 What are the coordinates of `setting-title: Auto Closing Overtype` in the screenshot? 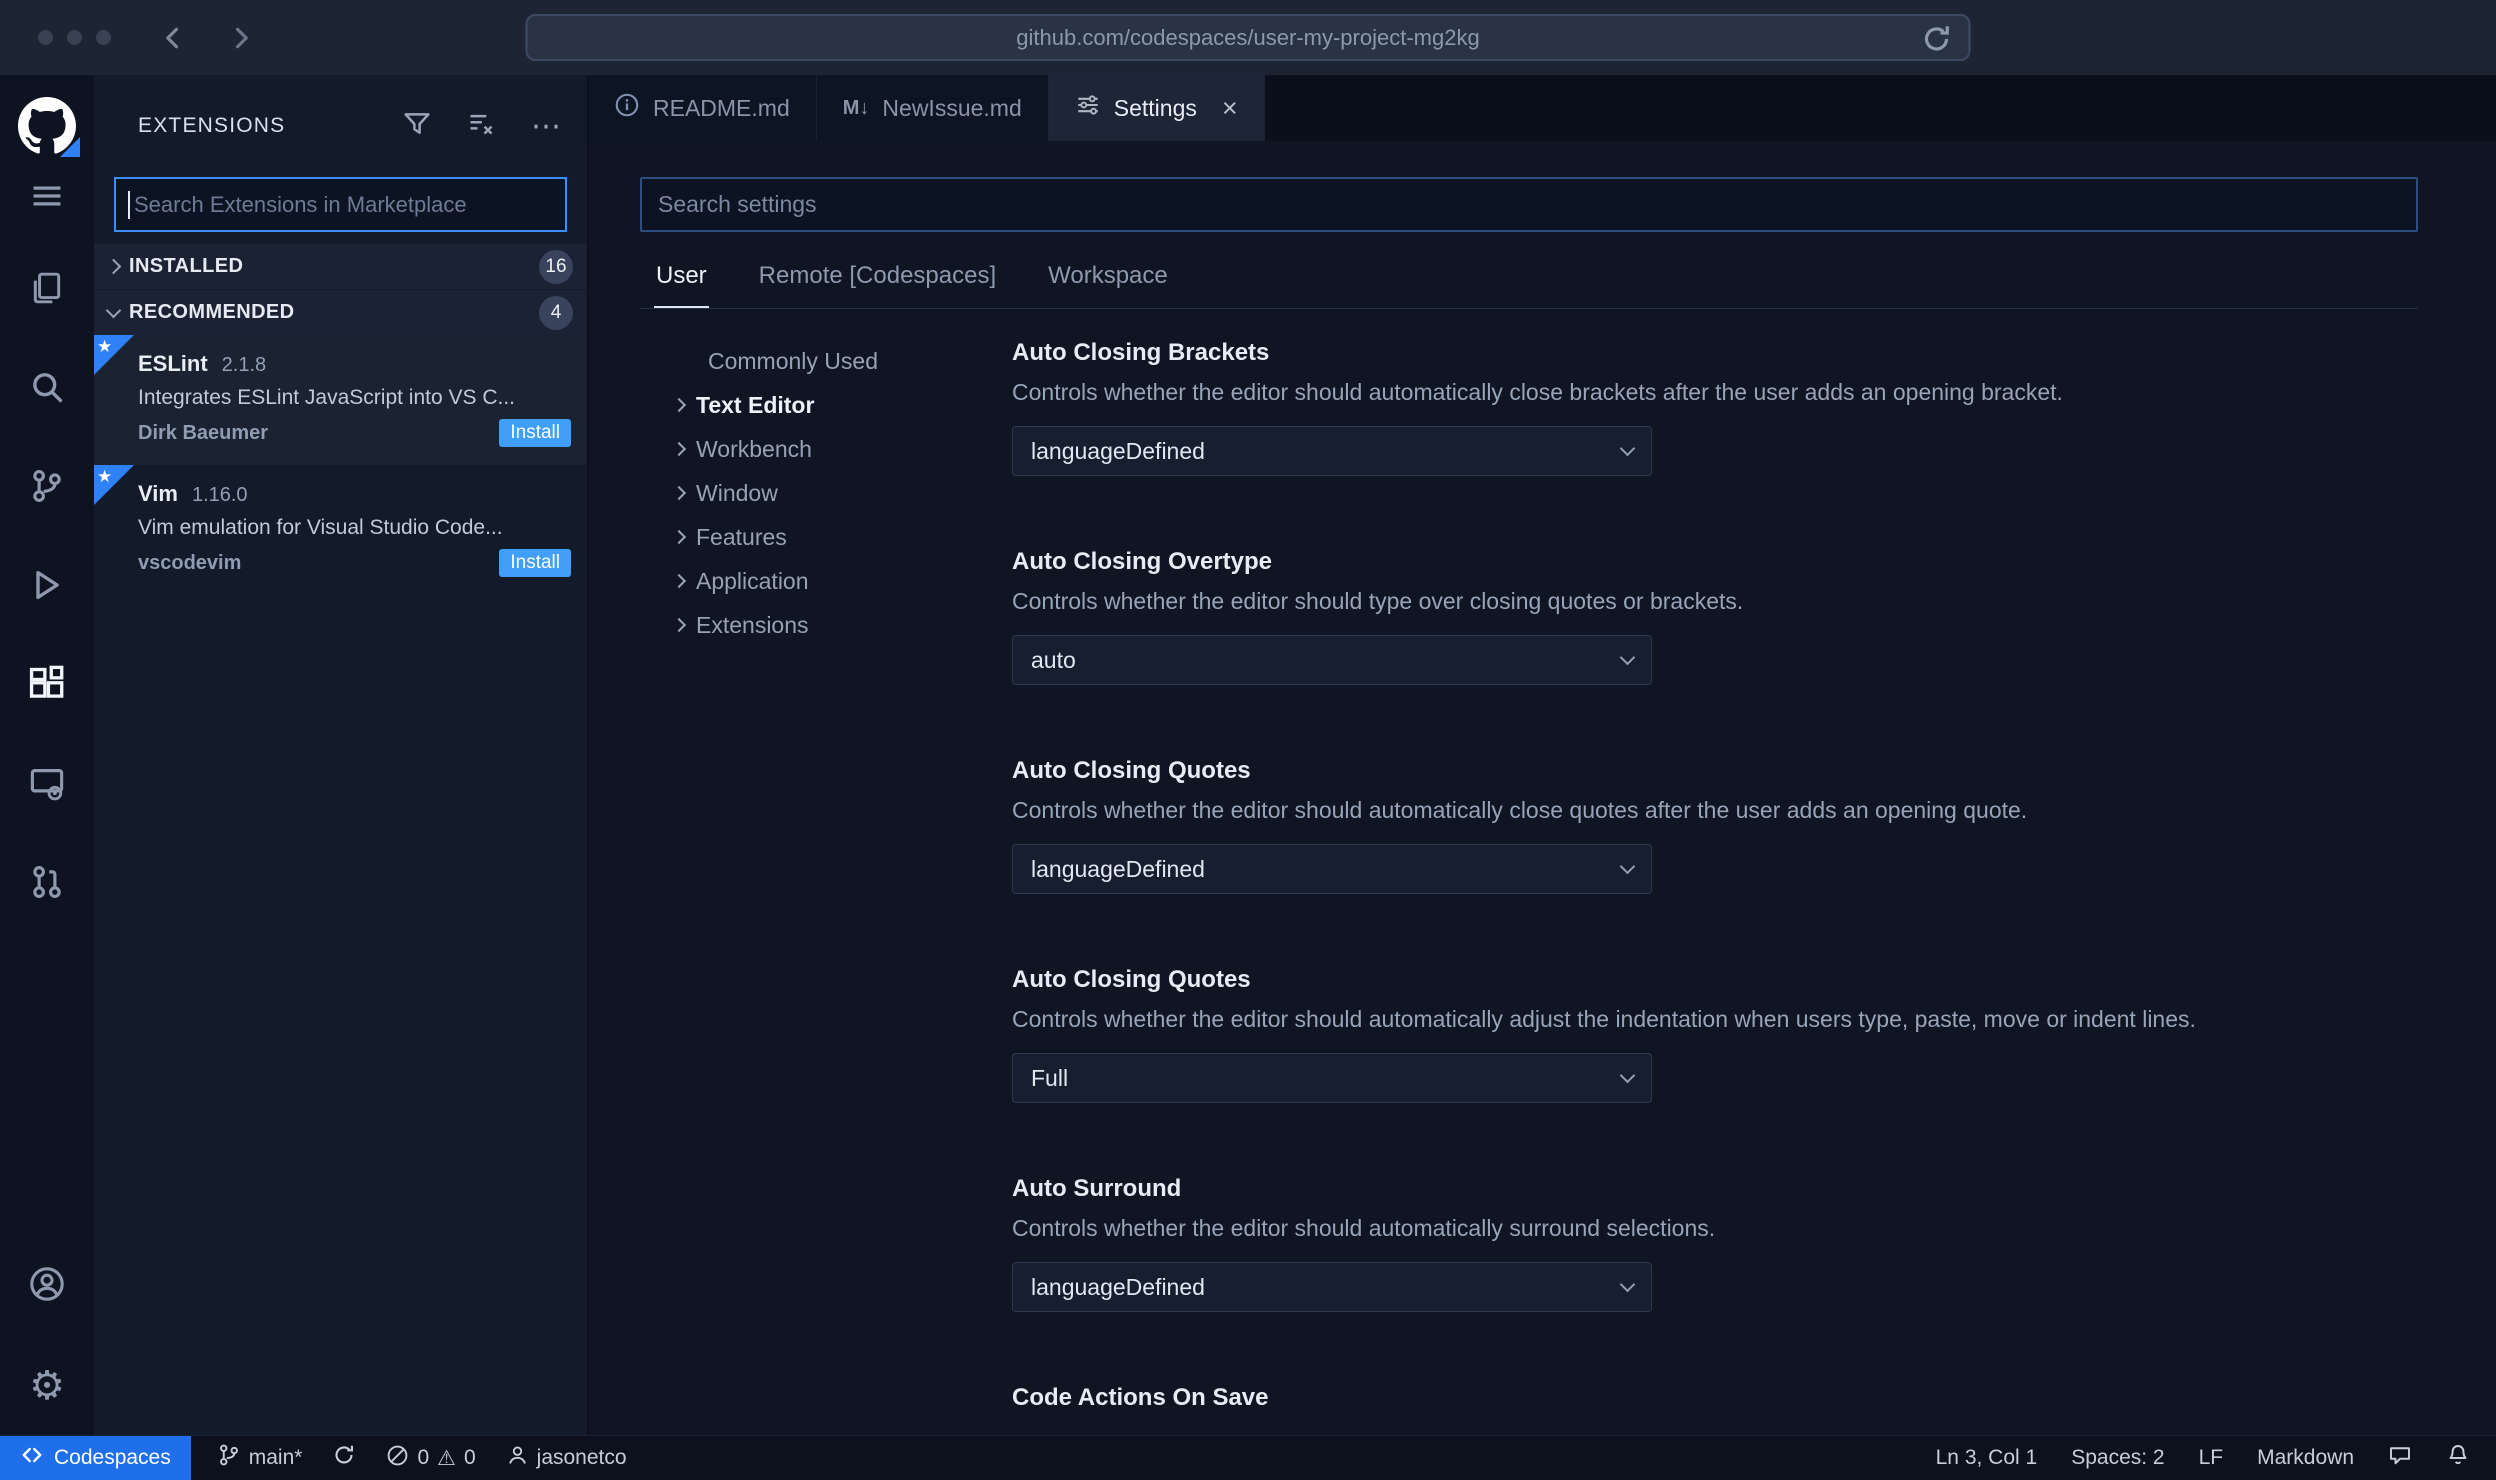 It's located at (1142, 561).